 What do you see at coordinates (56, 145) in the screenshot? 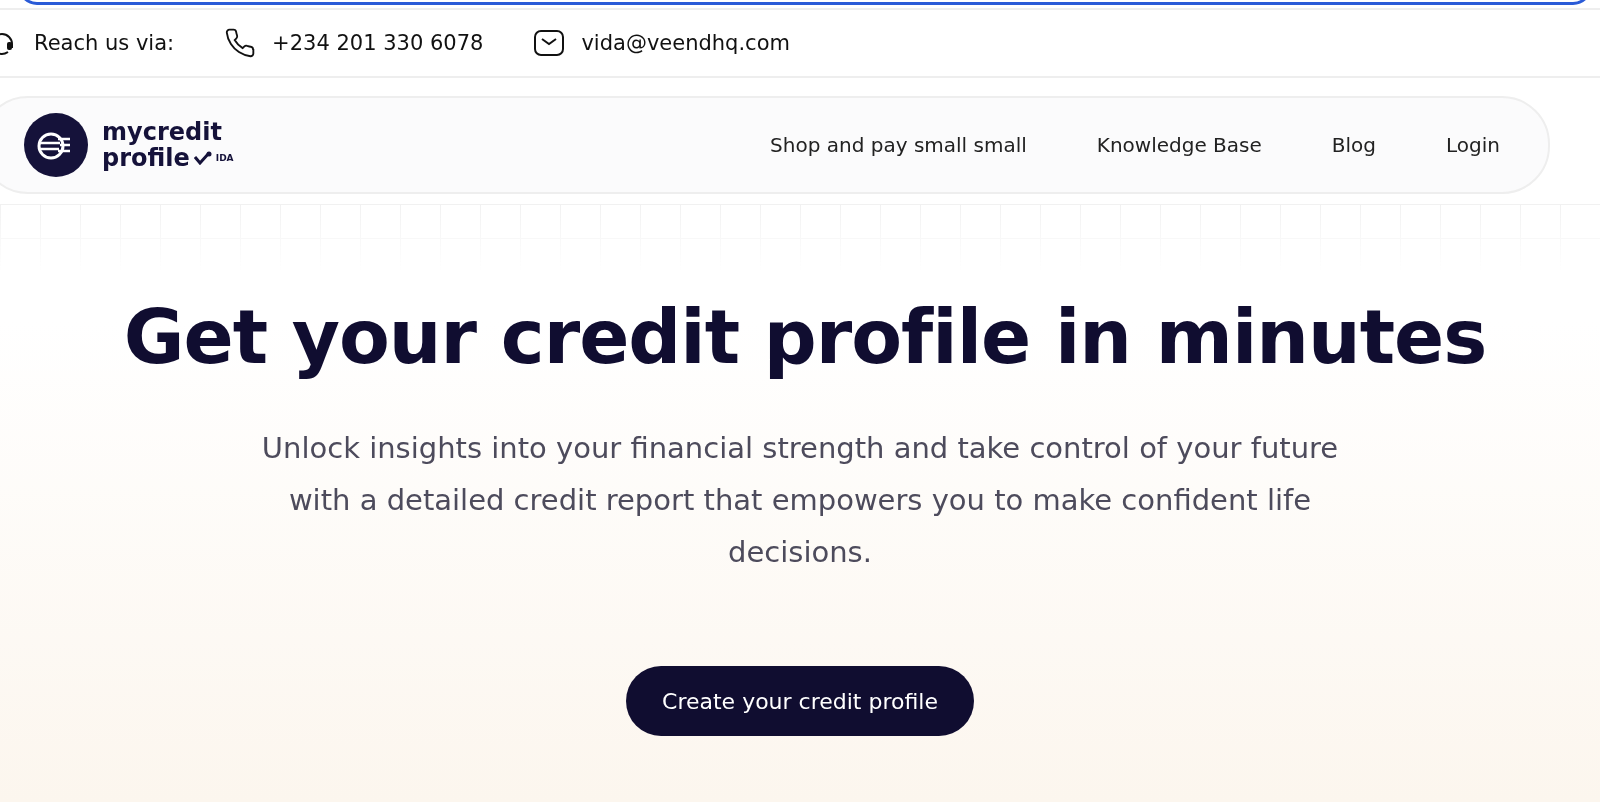
I see `logo-icon` at bounding box center [56, 145].